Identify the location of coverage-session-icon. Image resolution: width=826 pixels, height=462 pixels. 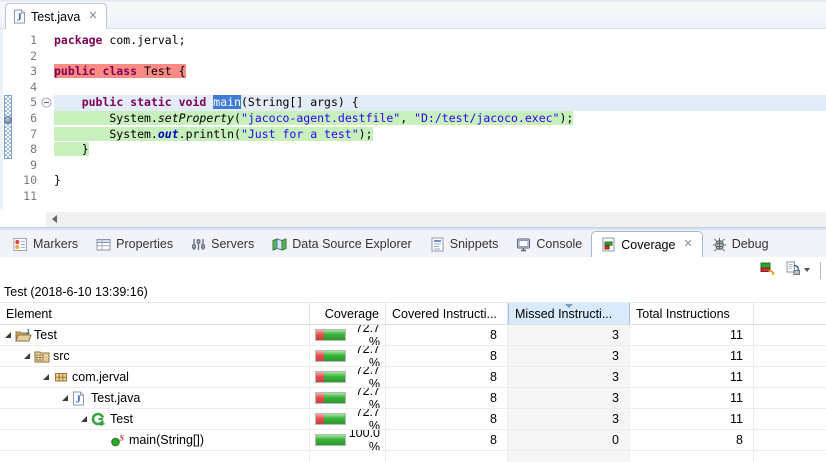
(769, 270).